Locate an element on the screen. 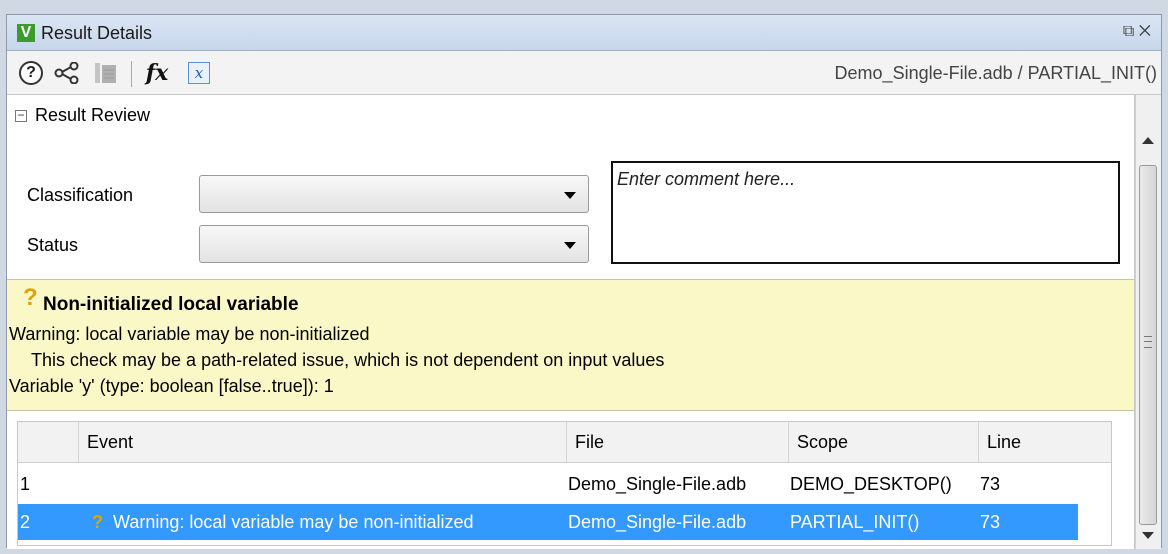 The height and width of the screenshot is (554, 1168). row-number: 1 is located at coordinates (25, 484).